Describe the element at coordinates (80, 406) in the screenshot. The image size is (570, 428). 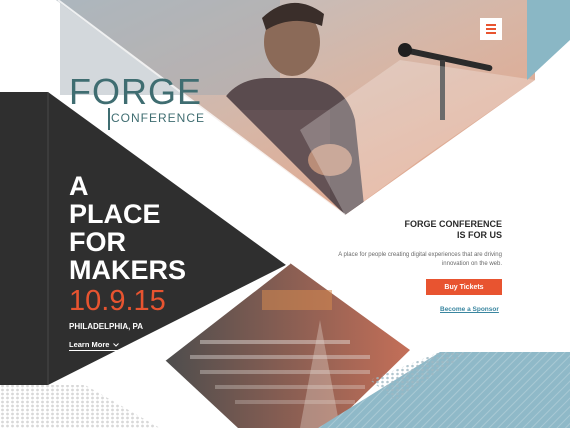
I see `dotted-band` at that location.